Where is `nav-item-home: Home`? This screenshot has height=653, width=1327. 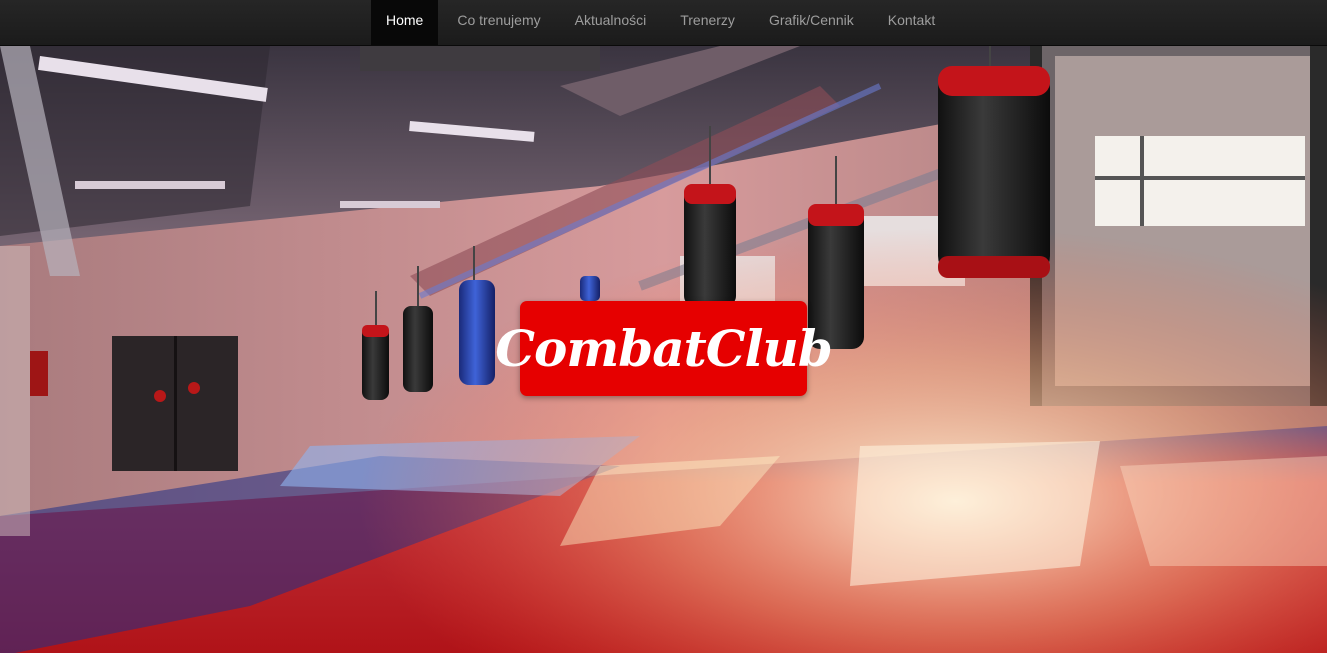 nav-item-home: Home is located at coordinates (405, 22).